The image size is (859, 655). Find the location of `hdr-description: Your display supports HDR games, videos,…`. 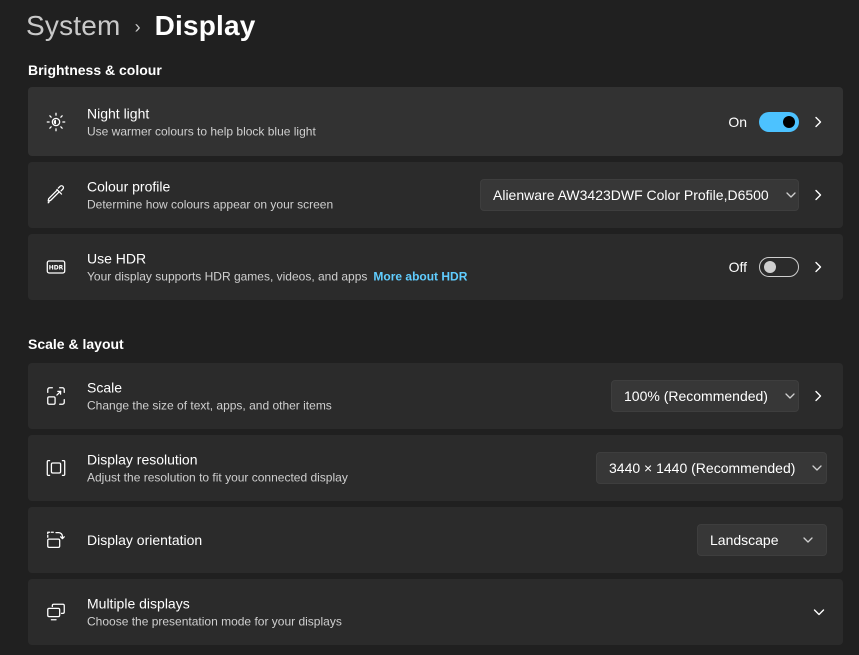

hdr-description: Your display supports HDR games, videos,… is located at coordinates (277, 277).